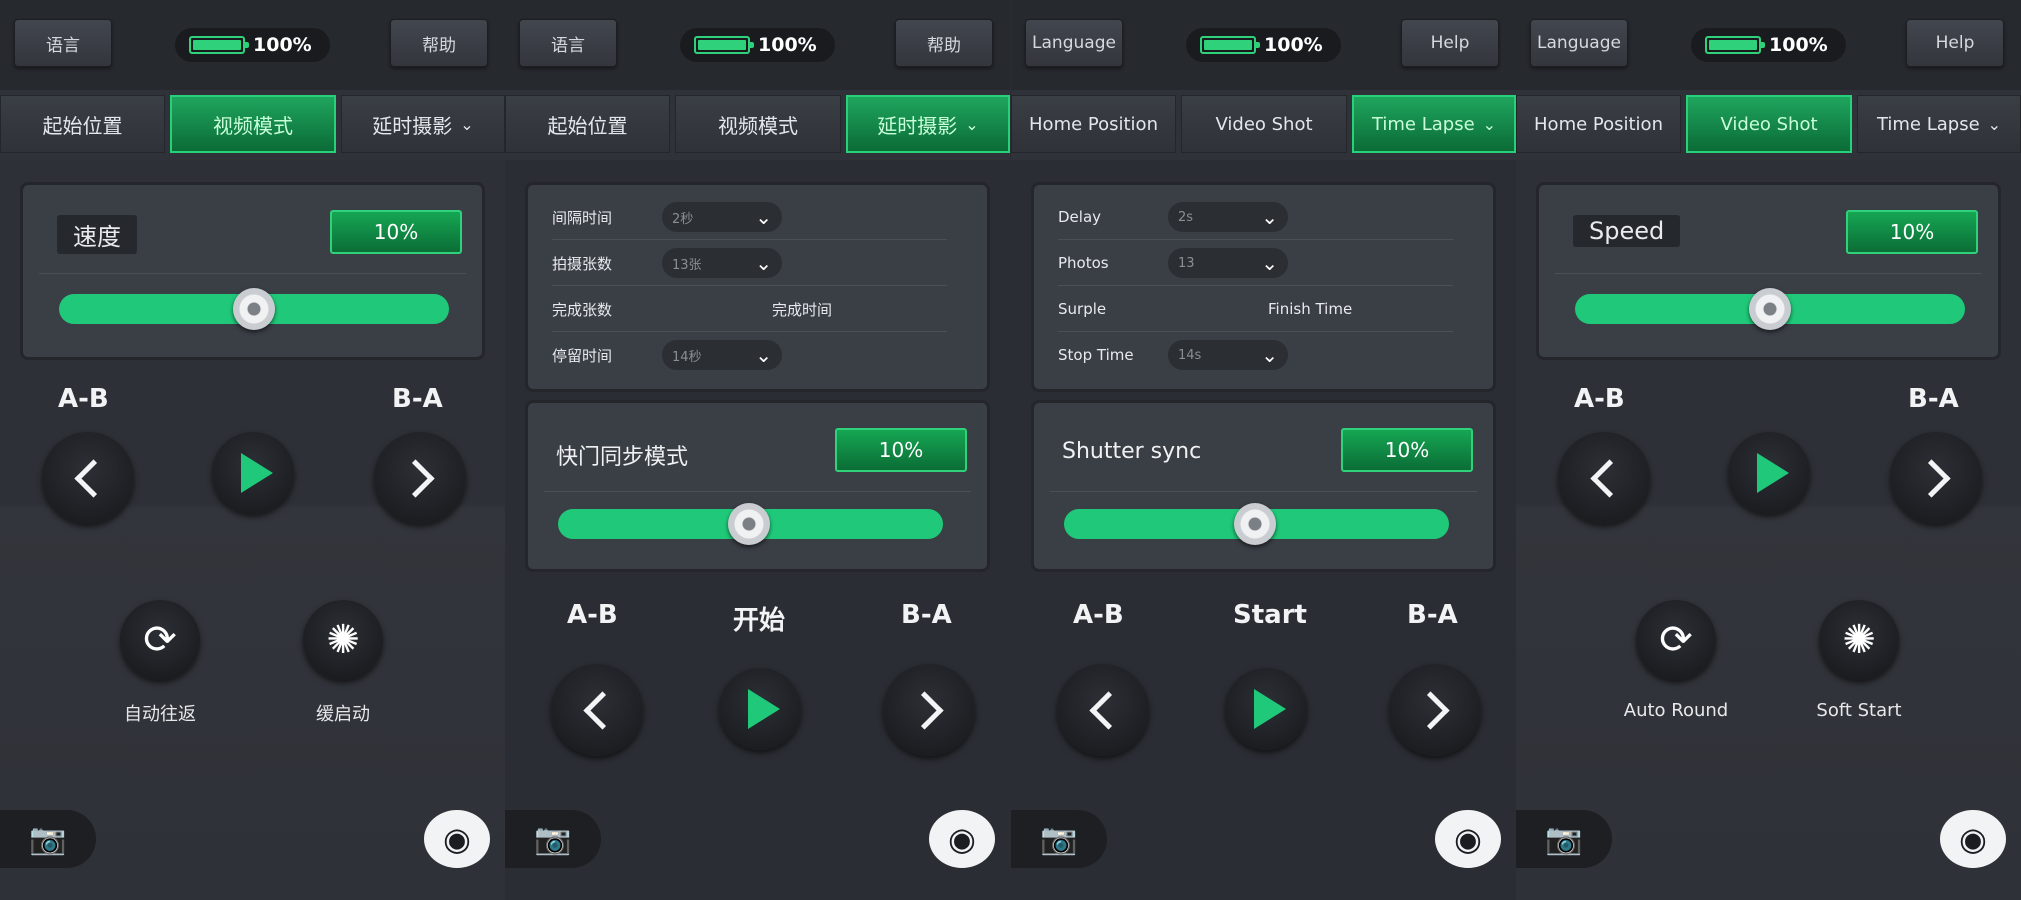 The width and height of the screenshot is (2021, 900). I want to click on surple-label: Surple, so click(1082, 309).